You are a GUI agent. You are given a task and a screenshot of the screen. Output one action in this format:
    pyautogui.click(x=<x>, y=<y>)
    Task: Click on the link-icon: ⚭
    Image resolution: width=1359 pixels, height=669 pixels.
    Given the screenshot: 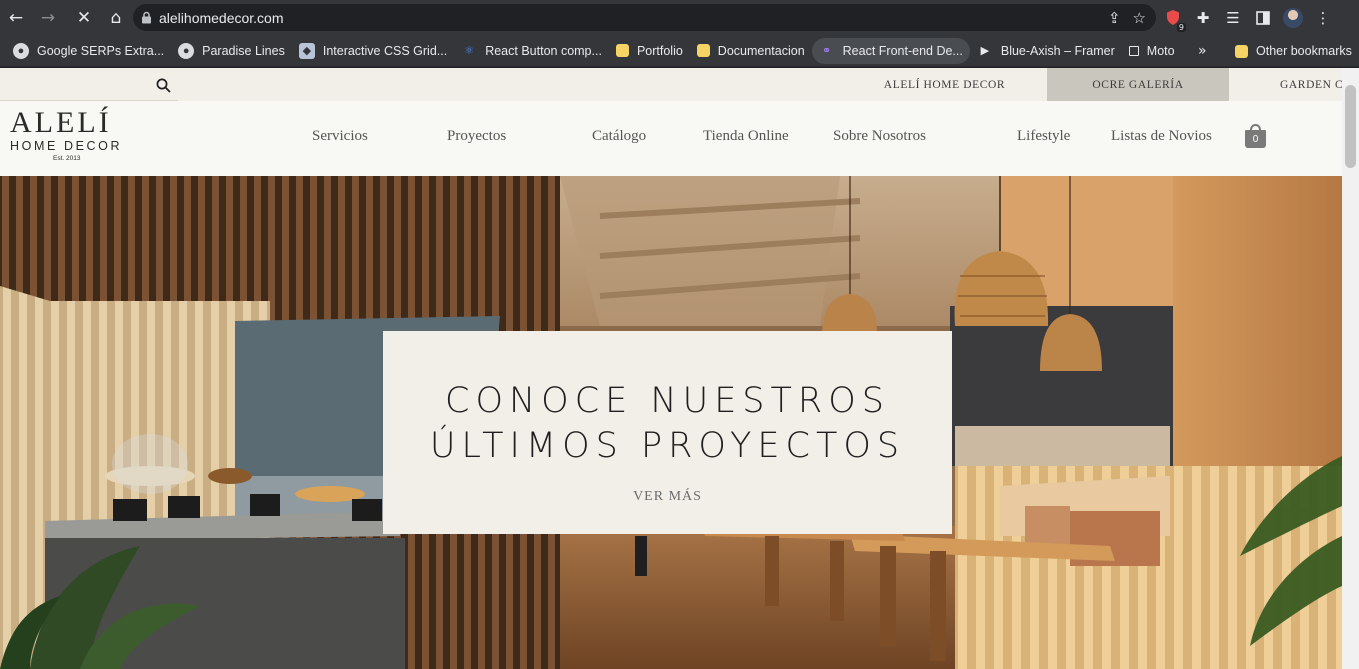 What is the action you would take?
    pyautogui.click(x=827, y=51)
    